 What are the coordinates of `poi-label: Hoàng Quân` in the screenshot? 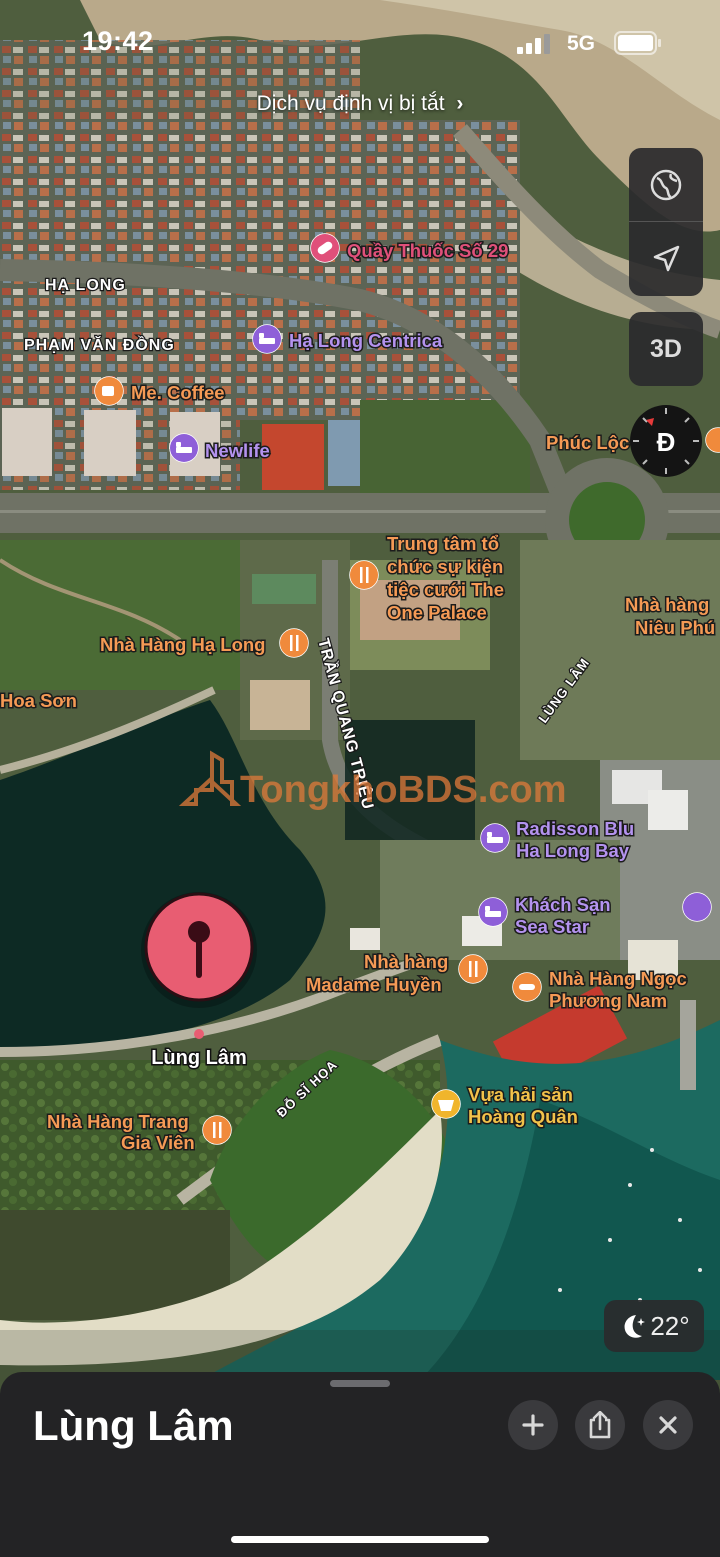 It's located at (523, 1116).